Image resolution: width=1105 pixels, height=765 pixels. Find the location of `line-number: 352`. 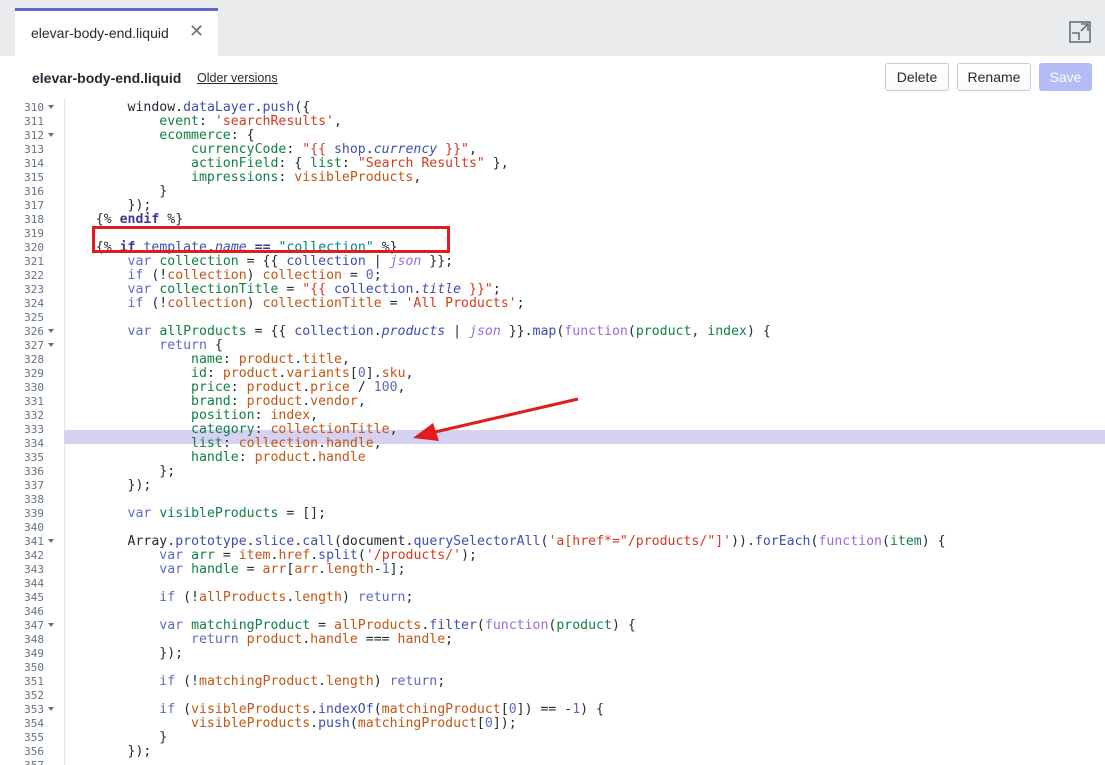

line-number: 352 is located at coordinates (34, 695).